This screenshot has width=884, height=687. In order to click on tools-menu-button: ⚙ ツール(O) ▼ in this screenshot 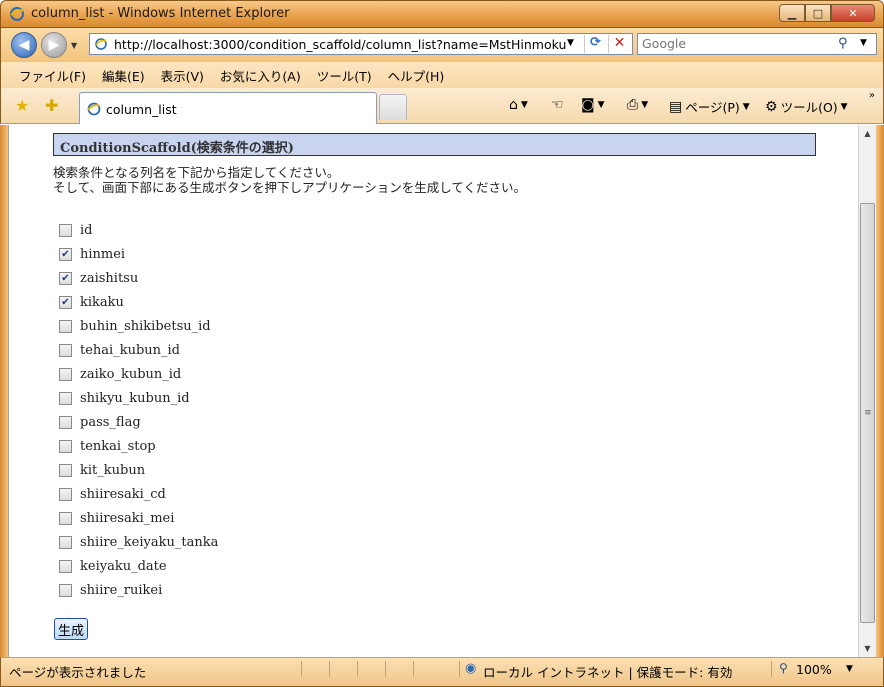, I will do `click(806, 106)`.